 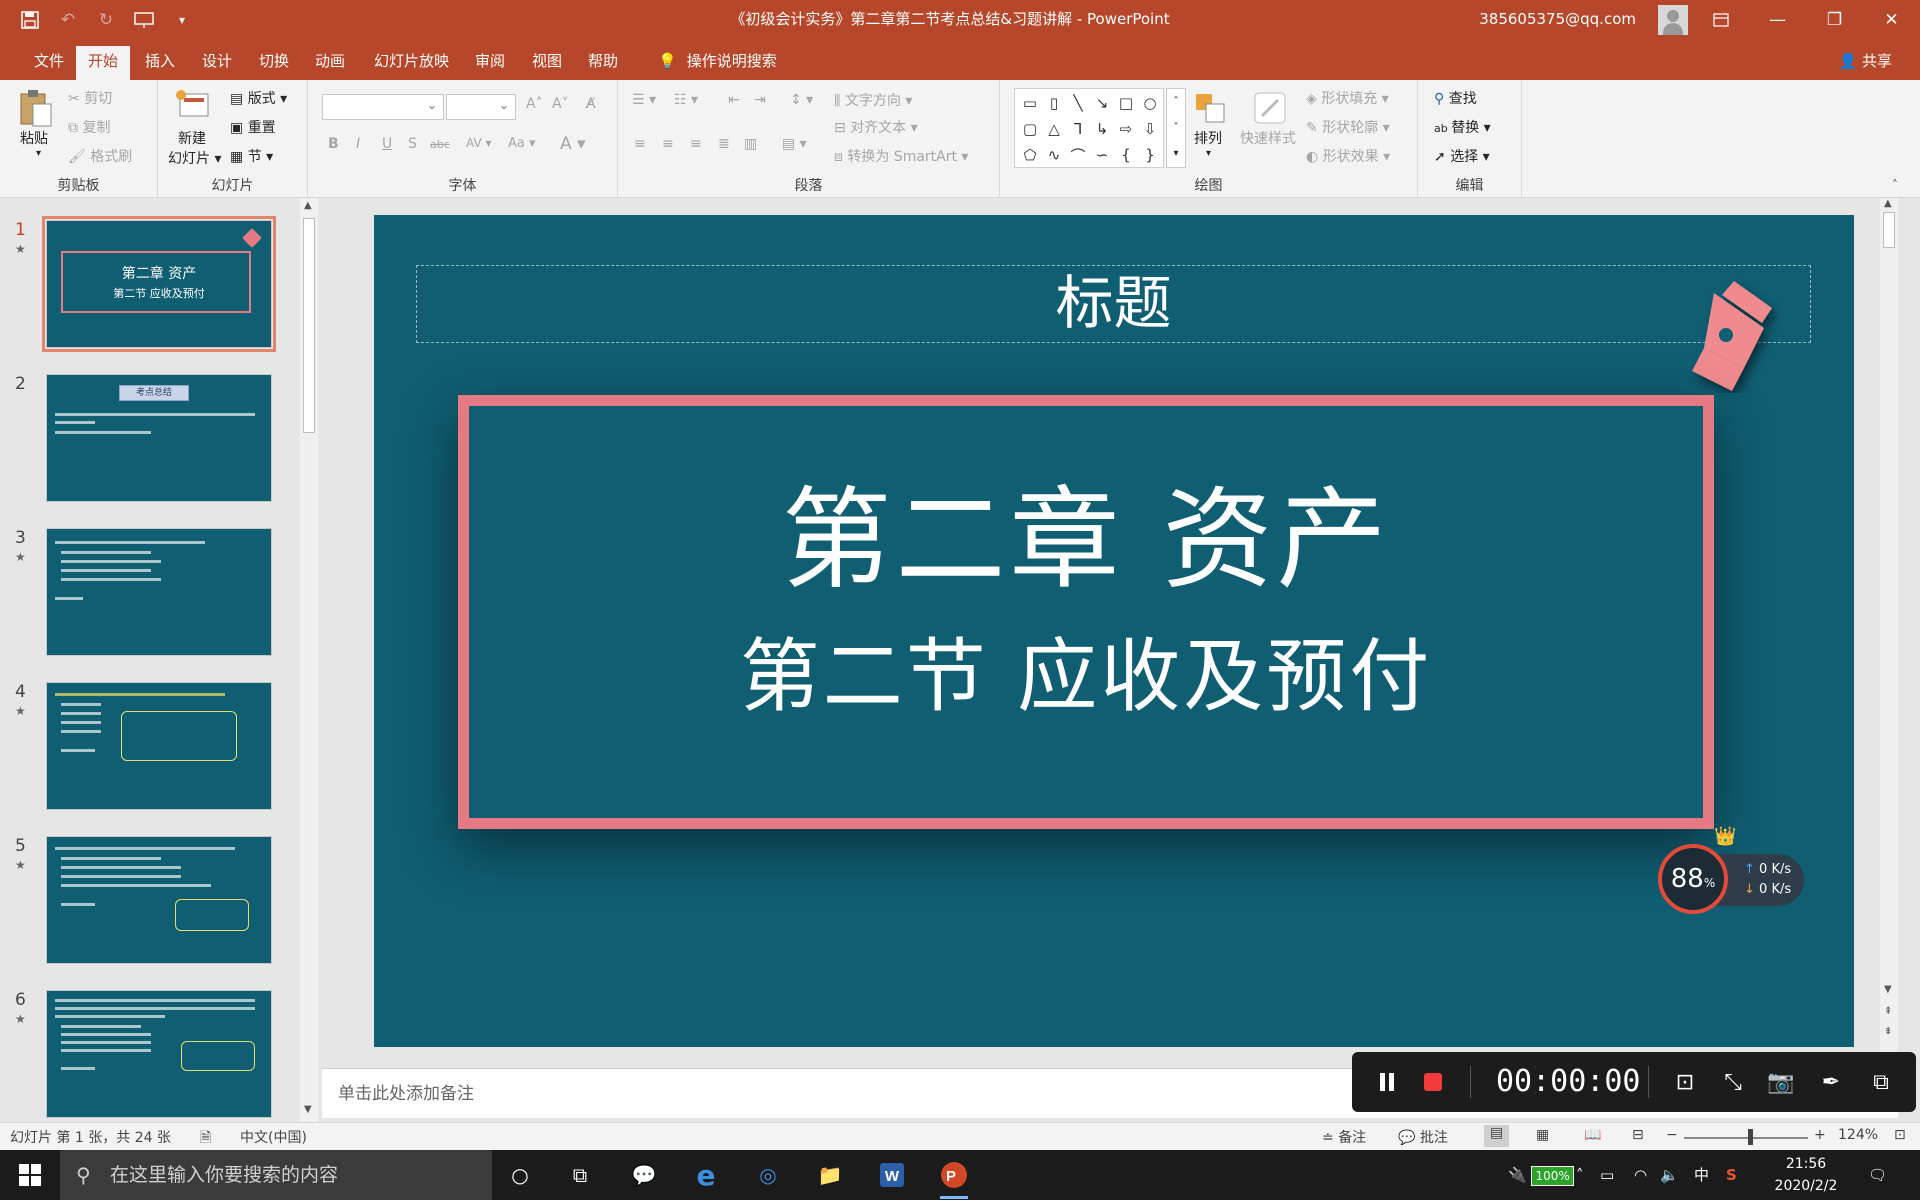 What do you see at coordinates (1750, 1137) in the screenshot?
I see `zoom-slider-thumb` at bounding box center [1750, 1137].